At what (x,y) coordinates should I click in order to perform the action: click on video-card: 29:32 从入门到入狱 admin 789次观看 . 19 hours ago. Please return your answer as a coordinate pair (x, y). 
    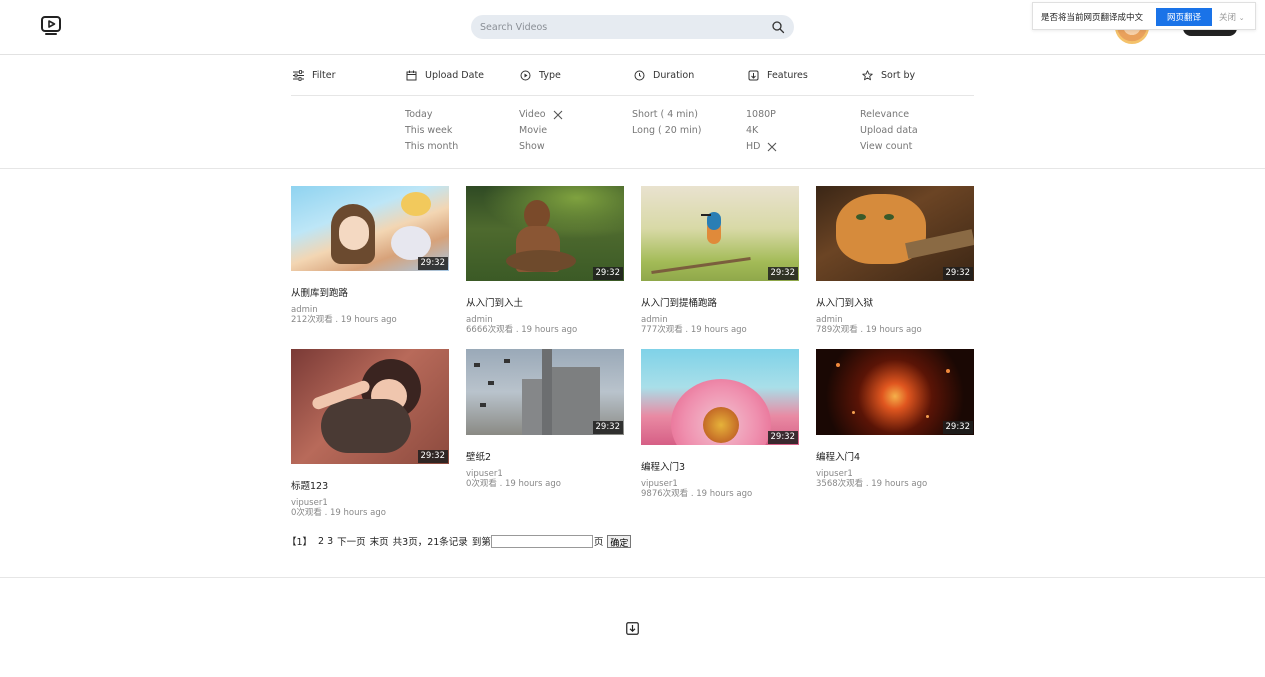
    Looking at the image, I should click on (895, 261).